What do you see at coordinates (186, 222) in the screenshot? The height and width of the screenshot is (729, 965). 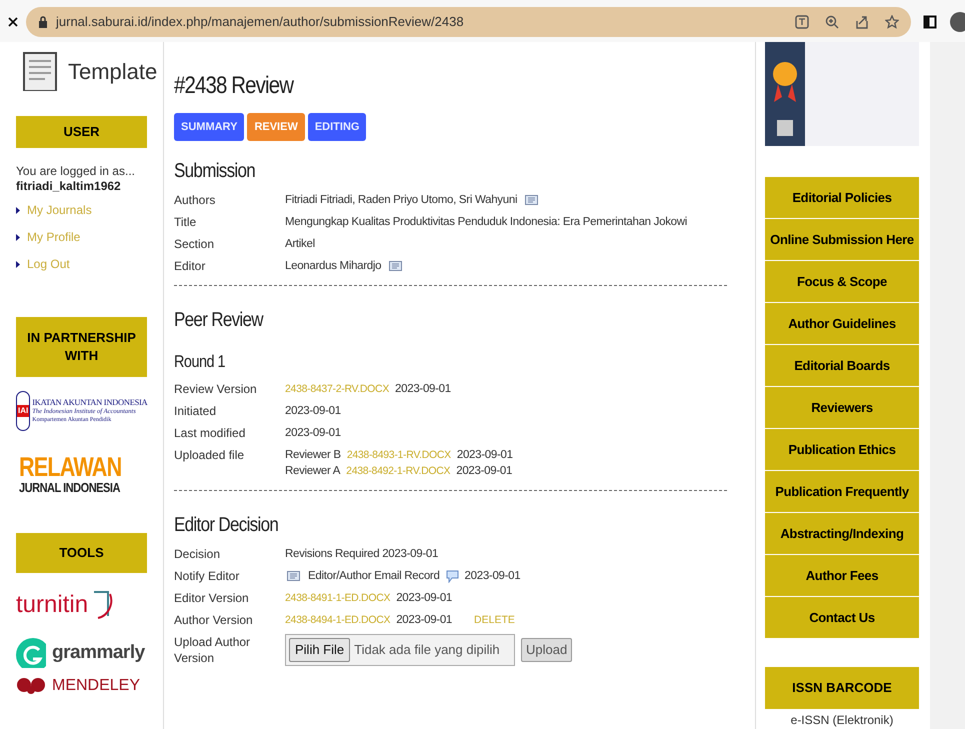 I see `field-label: Title` at bounding box center [186, 222].